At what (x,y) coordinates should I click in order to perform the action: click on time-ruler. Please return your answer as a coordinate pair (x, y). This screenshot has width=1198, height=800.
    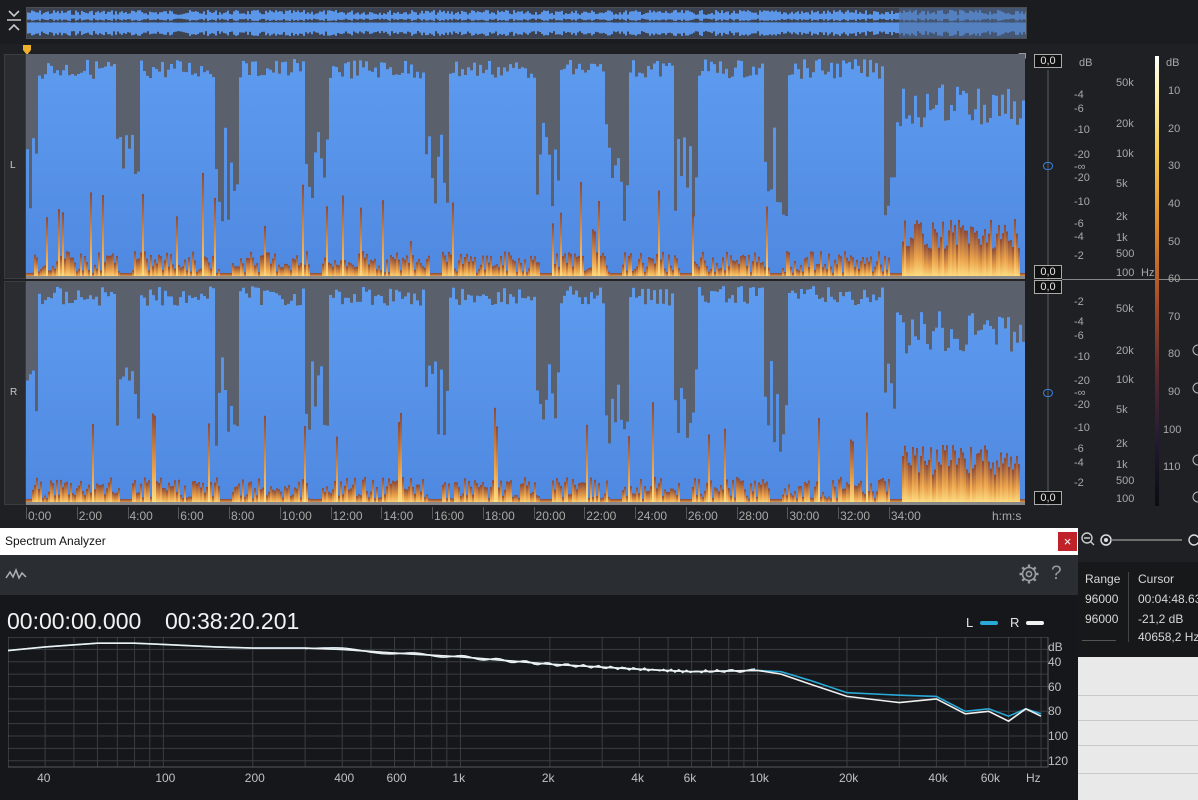
    Looking at the image, I should click on (525, 516).